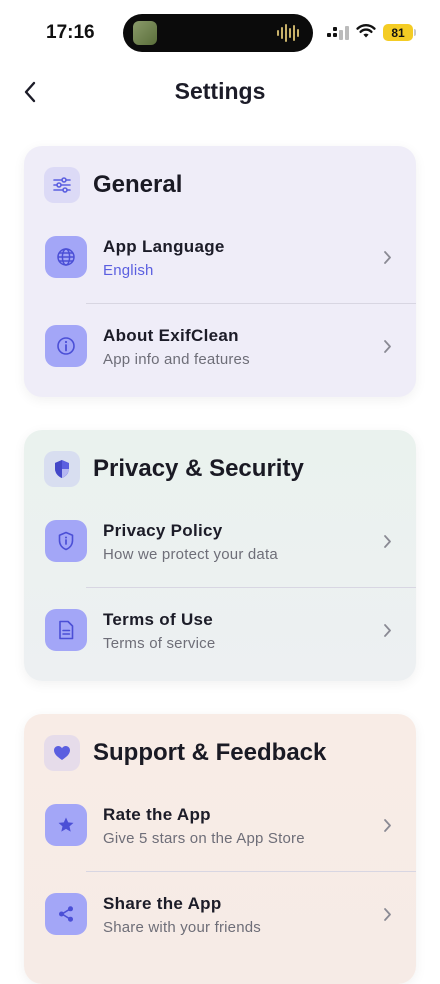 The height and width of the screenshot is (984, 440). What do you see at coordinates (204, 838) in the screenshot?
I see `row-subtitle: Give 5 stars on the App Store` at bounding box center [204, 838].